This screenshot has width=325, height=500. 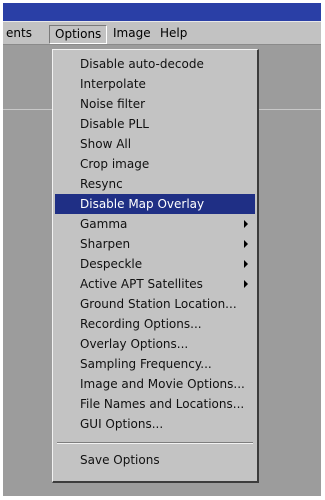 What do you see at coordinates (155, 244) in the screenshot?
I see `menu-item-sharpen: Sharpen` at bounding box center [155, 244].